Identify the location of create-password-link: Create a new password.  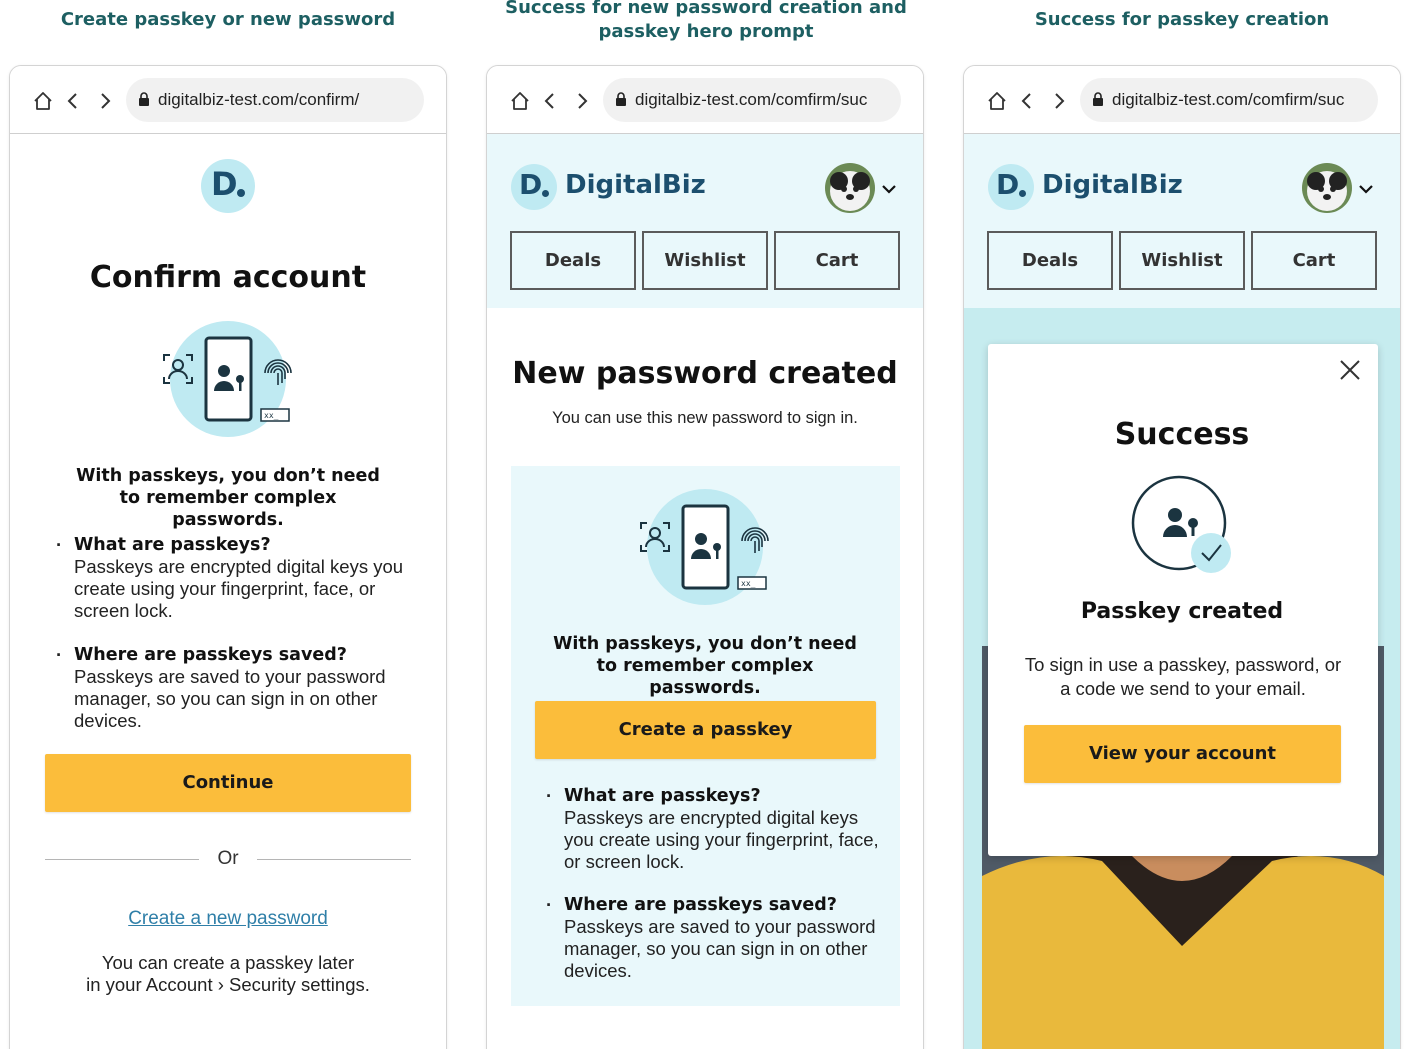
(228, 919).